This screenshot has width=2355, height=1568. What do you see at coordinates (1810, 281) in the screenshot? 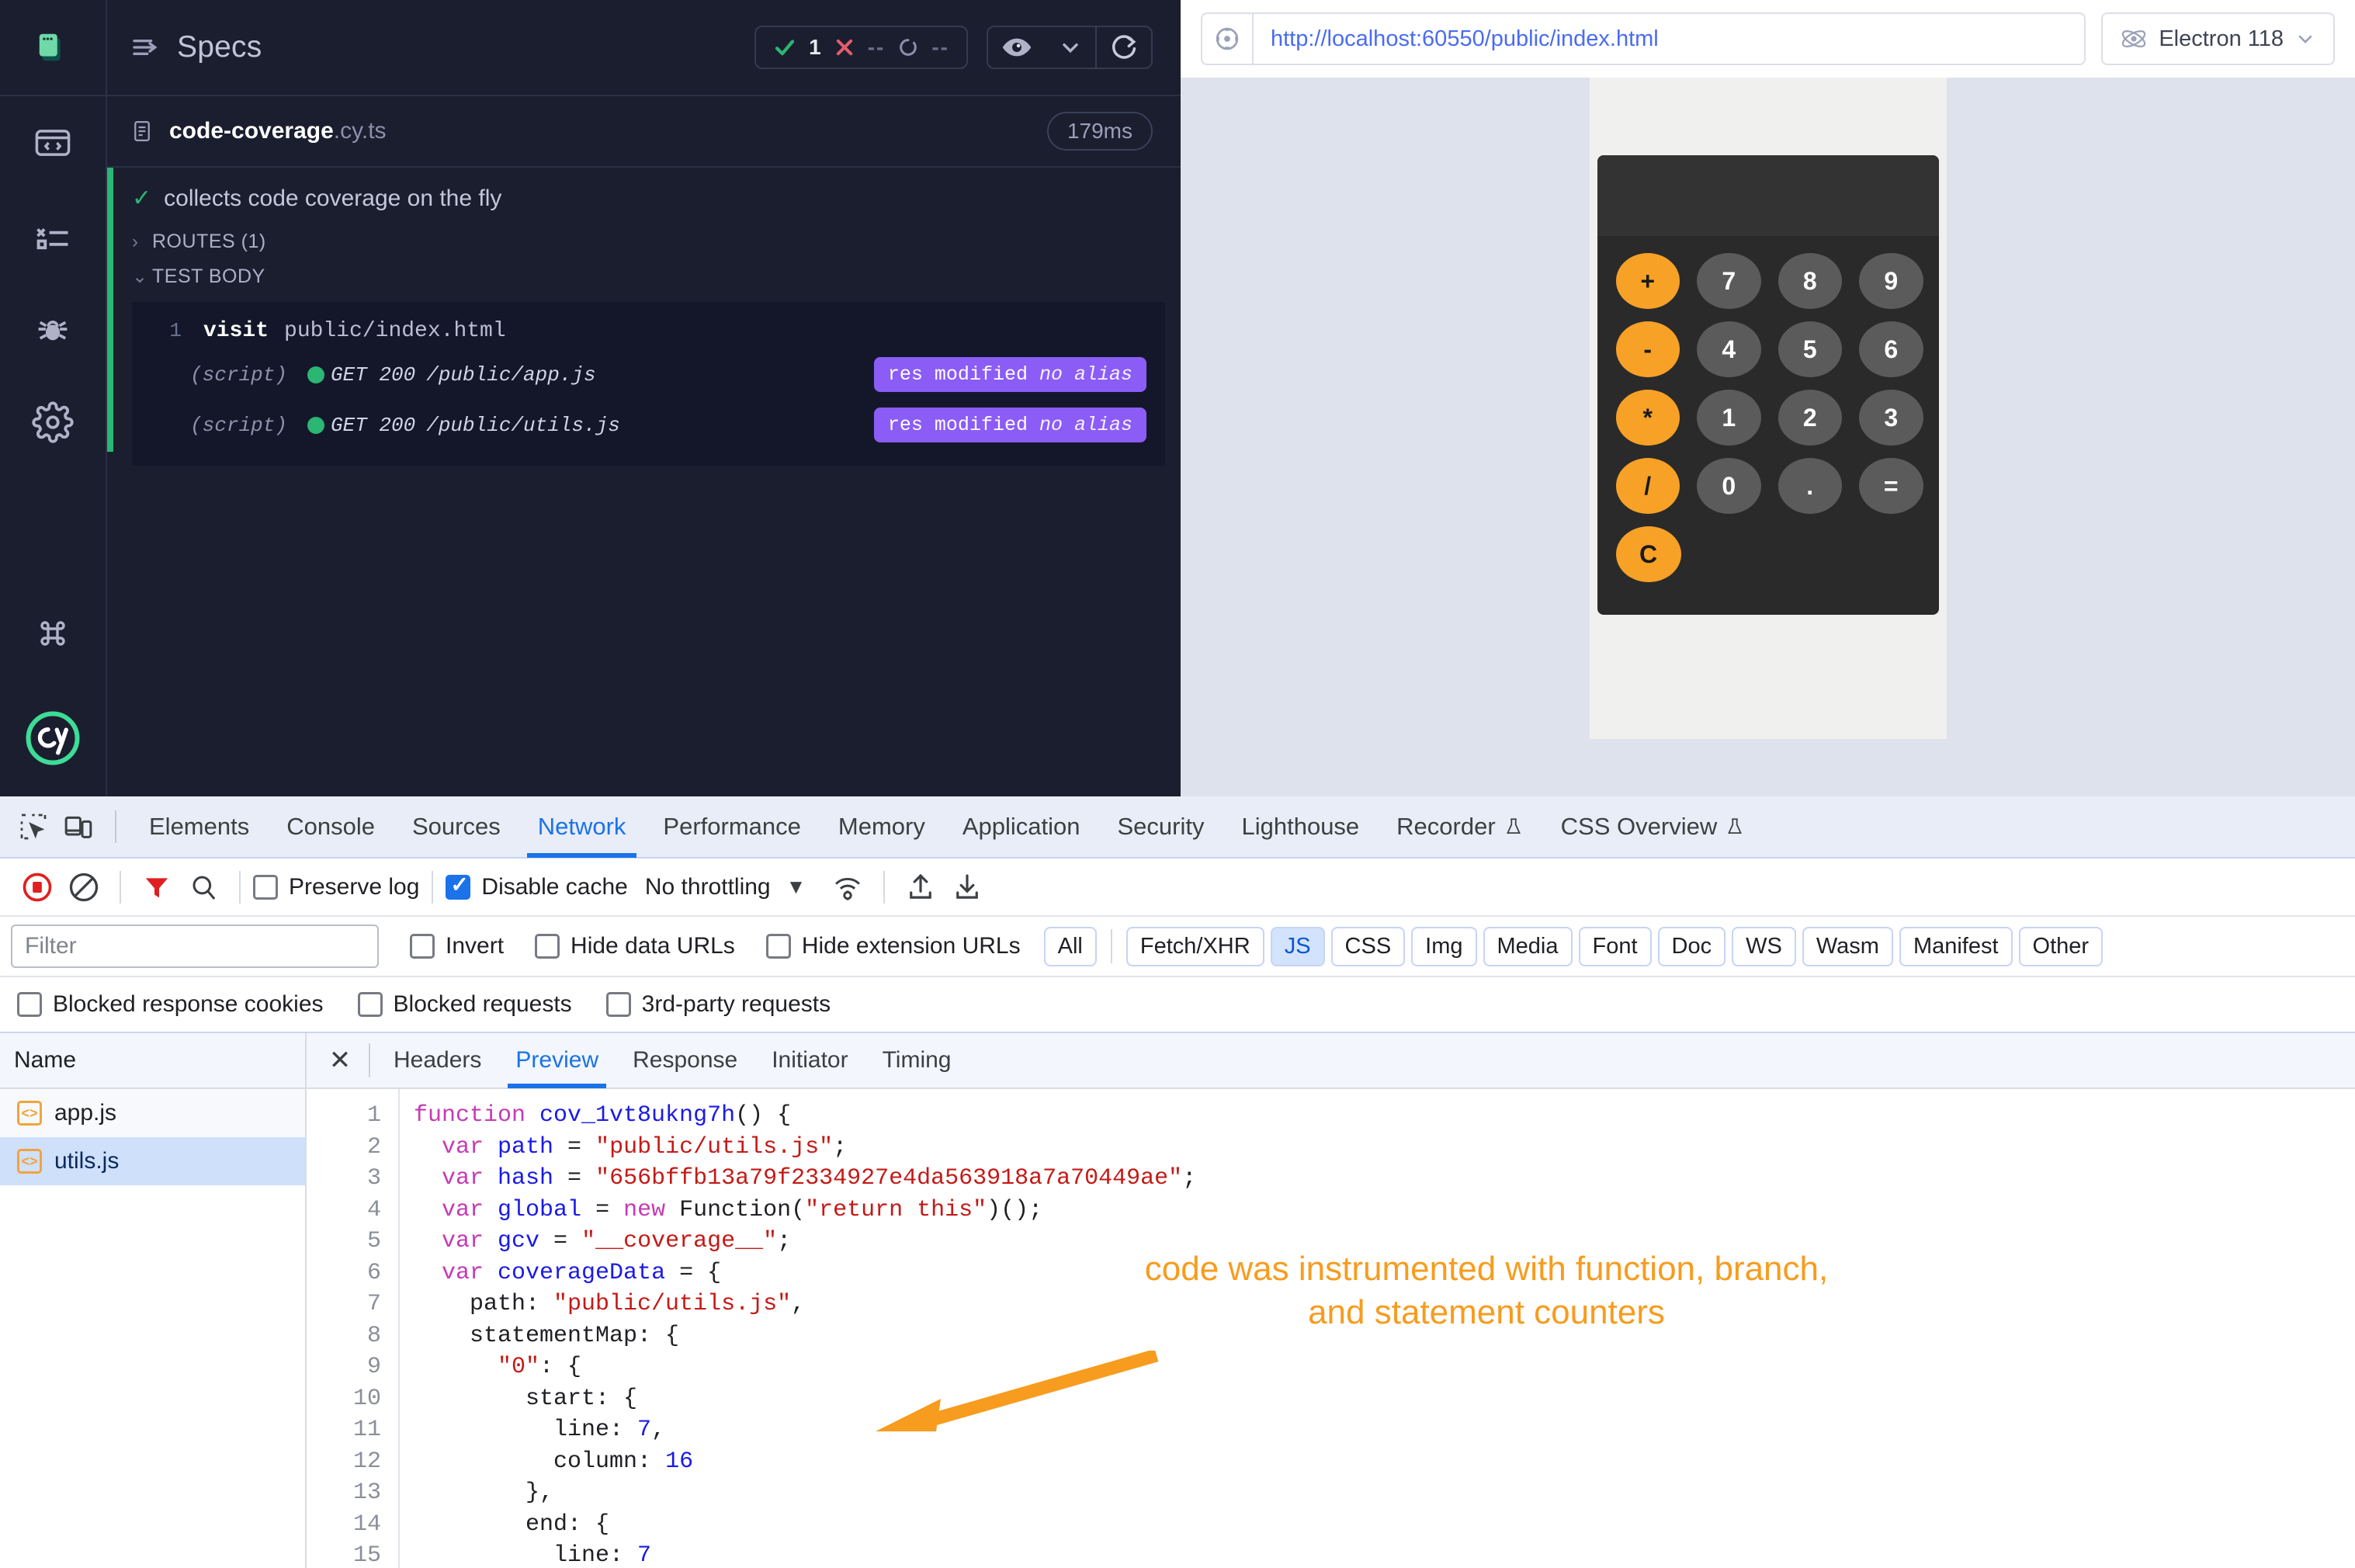
I see `calc-key-8: 8` at bounding box center [1810, 281].